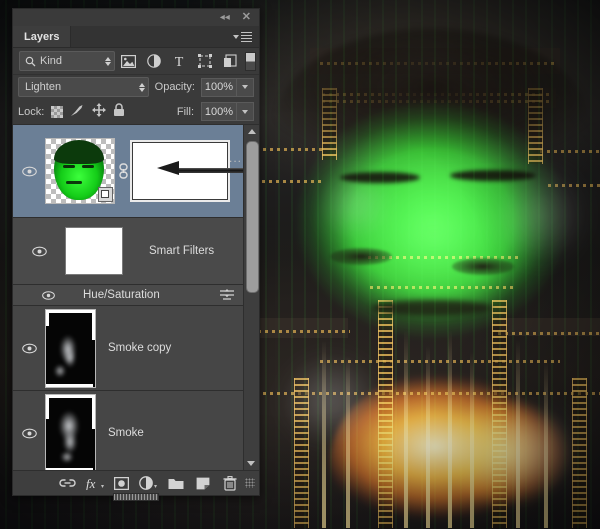  Describe the element at coordinates (79, 152) in the screenshot. I see `hair-thumbnail-art` at that location.